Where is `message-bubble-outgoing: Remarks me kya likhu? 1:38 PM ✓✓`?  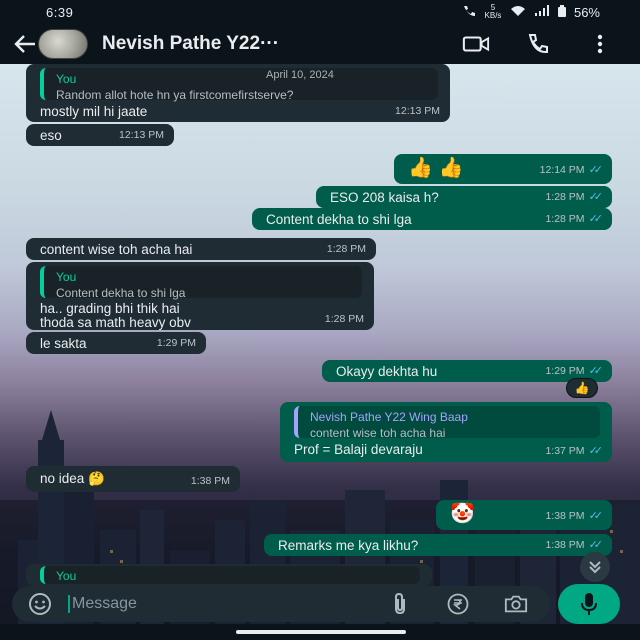 message-bubble-outgoing: Remarks me kya likhu? 1:38 PM ✓✓ is located at coordinates (438, 545).